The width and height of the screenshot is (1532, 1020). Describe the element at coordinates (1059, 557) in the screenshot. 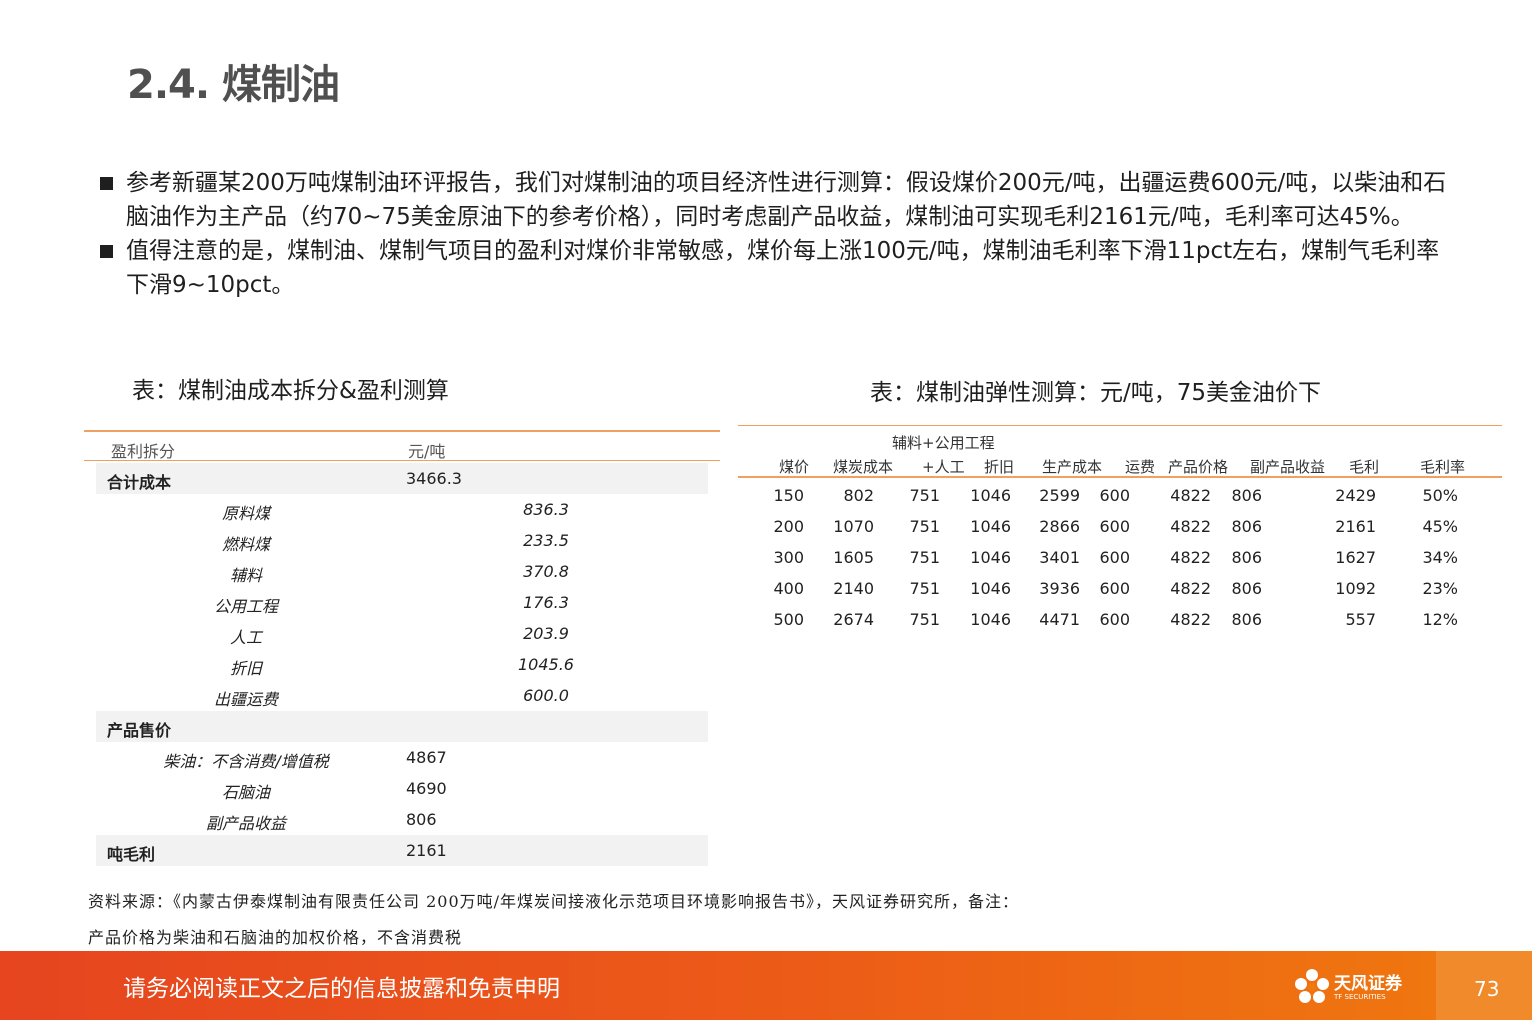

I see `table-cell: 3401` at that location.